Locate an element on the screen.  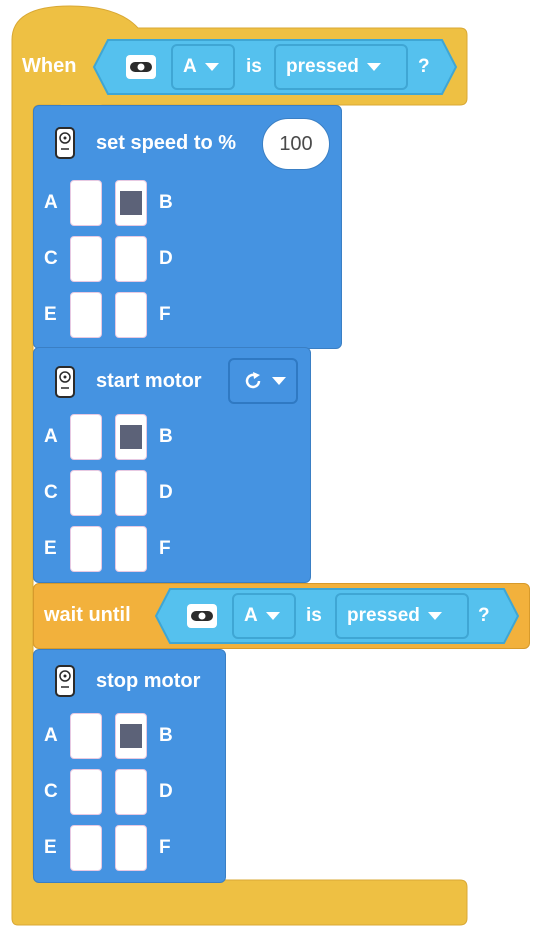
wait-question-mark: ? is located at coordinates (484, 615).